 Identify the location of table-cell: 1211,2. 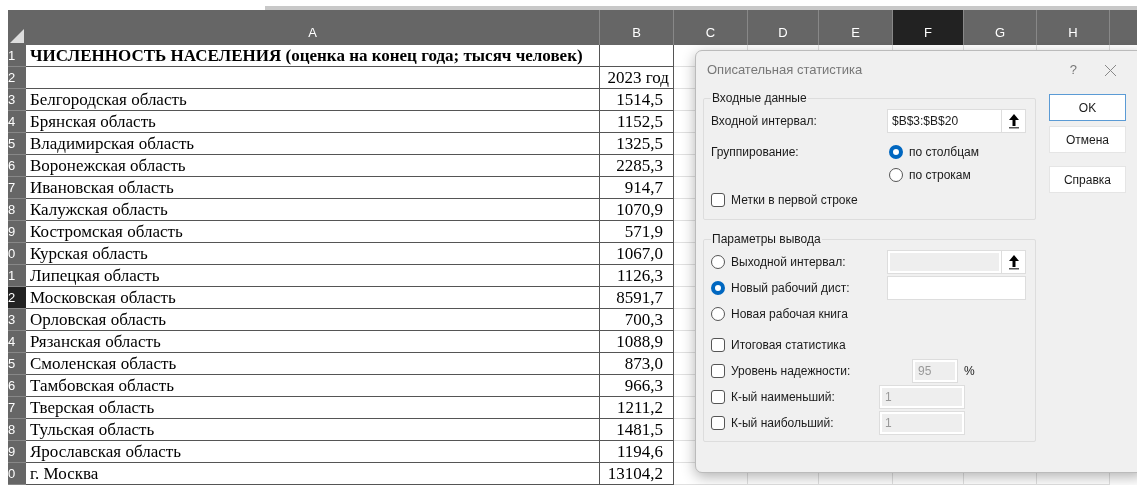
(637, 408).